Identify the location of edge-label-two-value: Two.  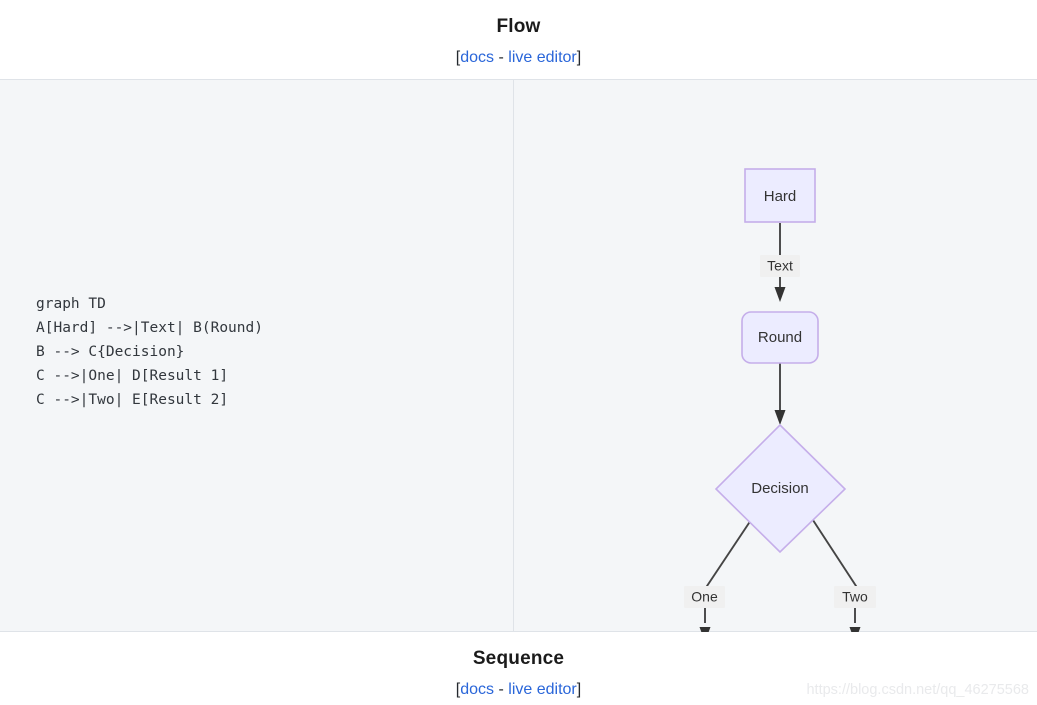
(855, 597).